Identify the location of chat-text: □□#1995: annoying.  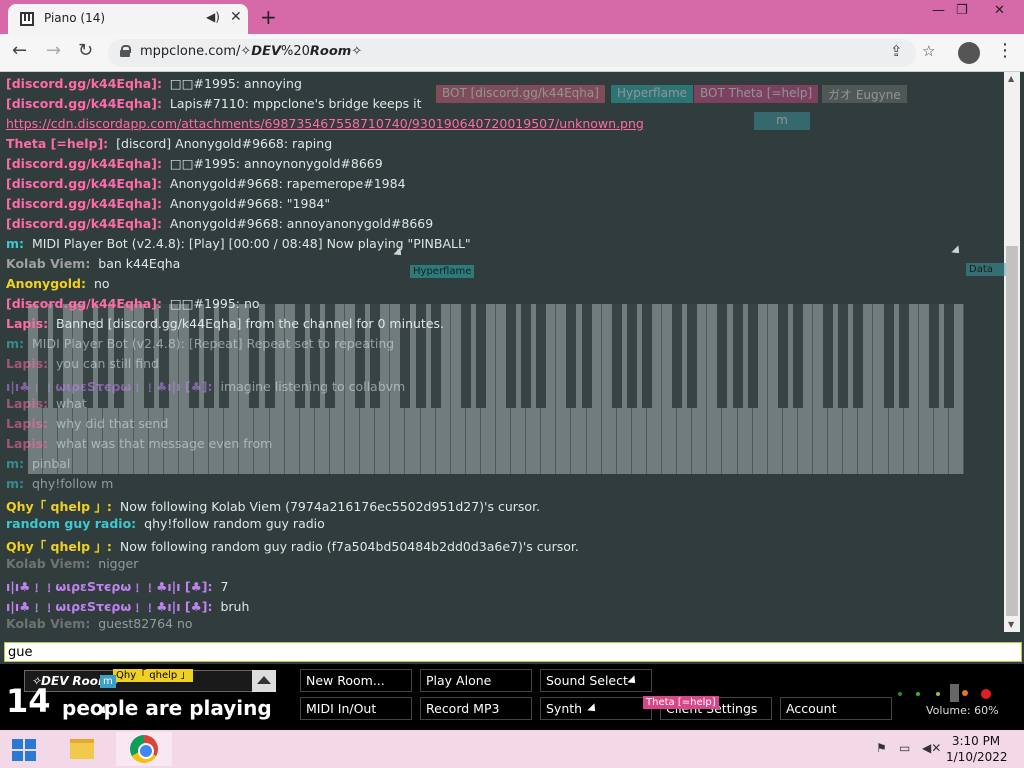
(235, 83).